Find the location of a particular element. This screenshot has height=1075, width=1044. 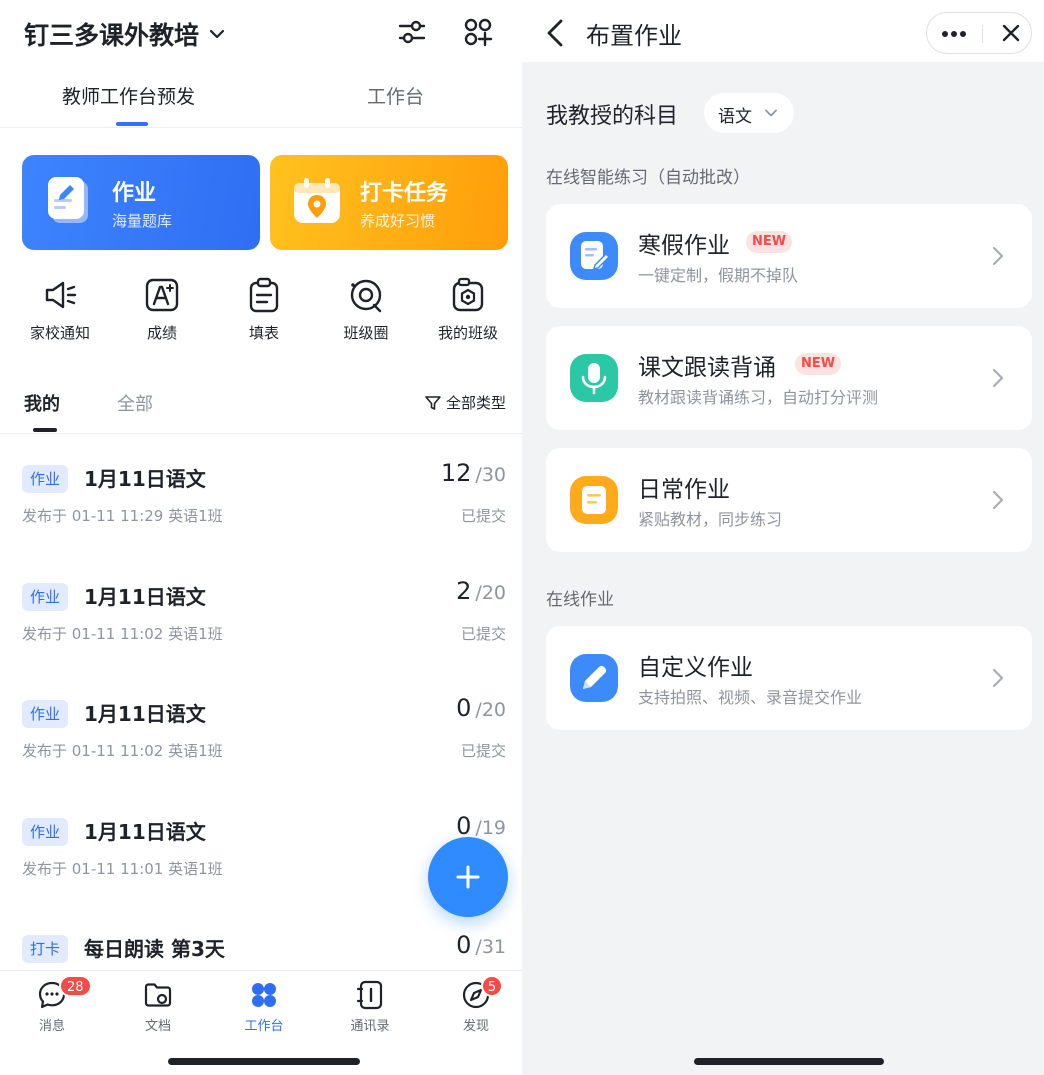

checkin-calendar-icon is located at coordinates (317, 200).